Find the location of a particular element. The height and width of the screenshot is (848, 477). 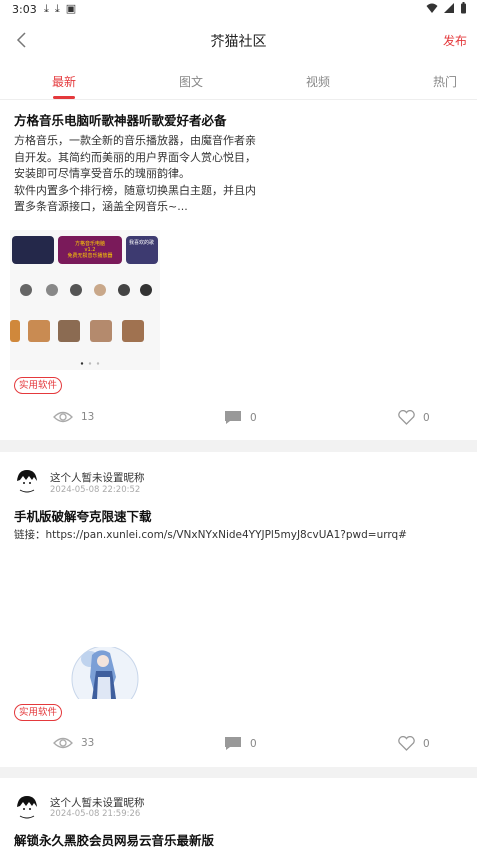

post-body-line: 方格音乐，一款全新的音乐播放器，由魔音作者亲 is located at coordinates (135, 140).